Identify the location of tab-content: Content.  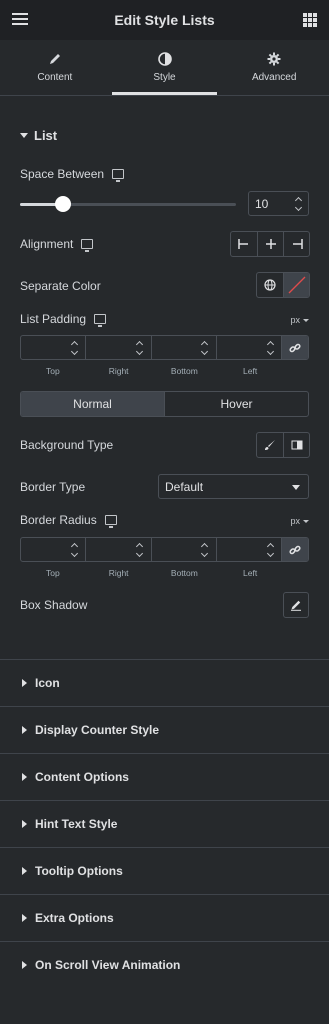
(55, 67).